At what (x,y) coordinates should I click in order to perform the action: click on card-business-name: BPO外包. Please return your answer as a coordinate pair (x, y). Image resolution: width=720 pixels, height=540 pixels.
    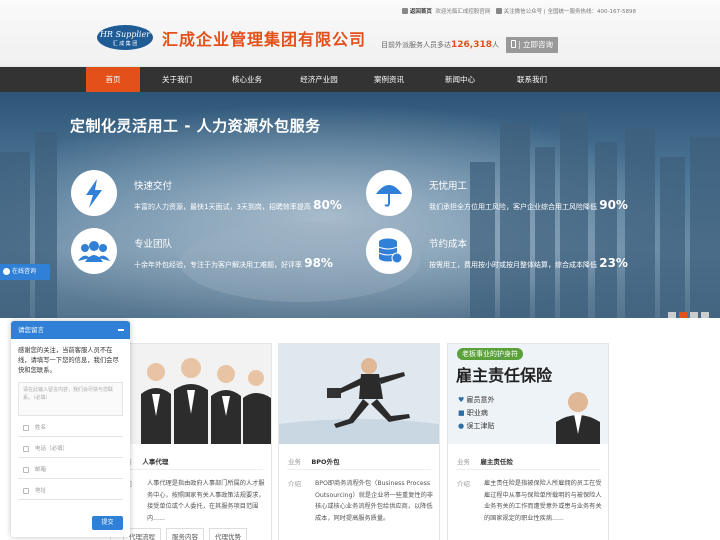
    Looking at the image, I should click on (325, 462).